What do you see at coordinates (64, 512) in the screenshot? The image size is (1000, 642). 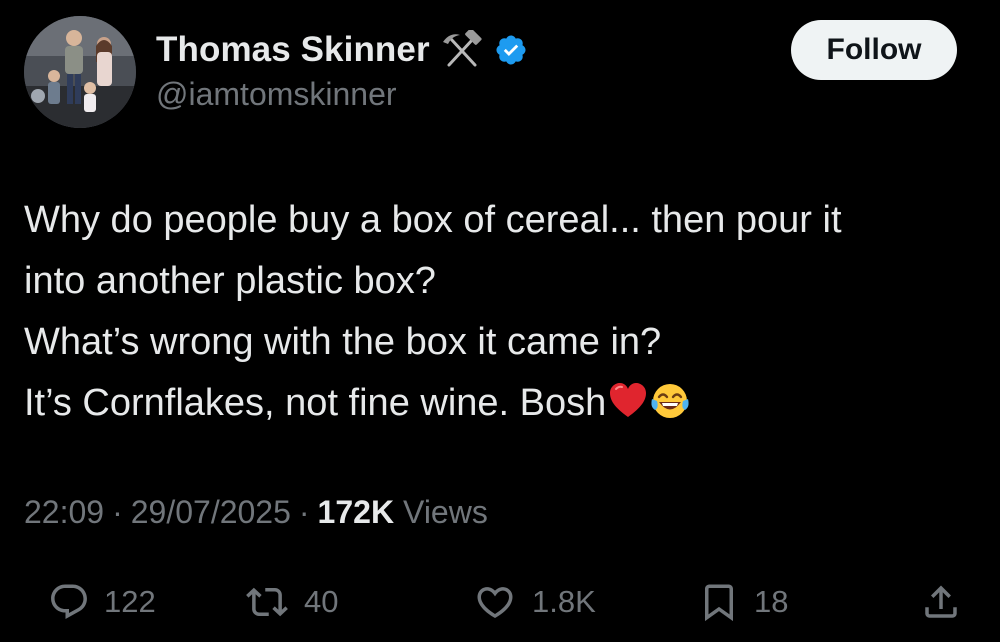 I see `tweet-time: 22:09` at bounding box center [64, 512].